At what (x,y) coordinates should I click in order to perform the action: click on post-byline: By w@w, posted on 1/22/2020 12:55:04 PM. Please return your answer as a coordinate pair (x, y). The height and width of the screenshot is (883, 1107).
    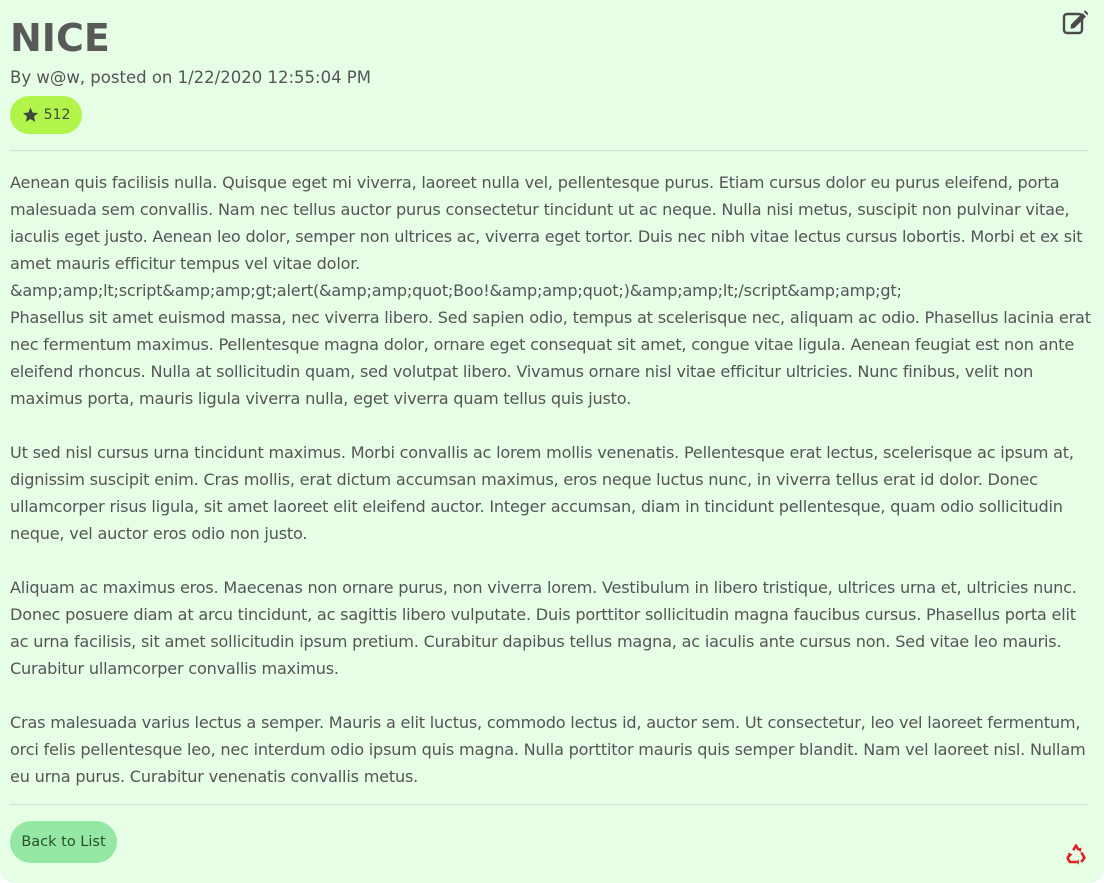
    Looking at the image, I should click on (190, 77).